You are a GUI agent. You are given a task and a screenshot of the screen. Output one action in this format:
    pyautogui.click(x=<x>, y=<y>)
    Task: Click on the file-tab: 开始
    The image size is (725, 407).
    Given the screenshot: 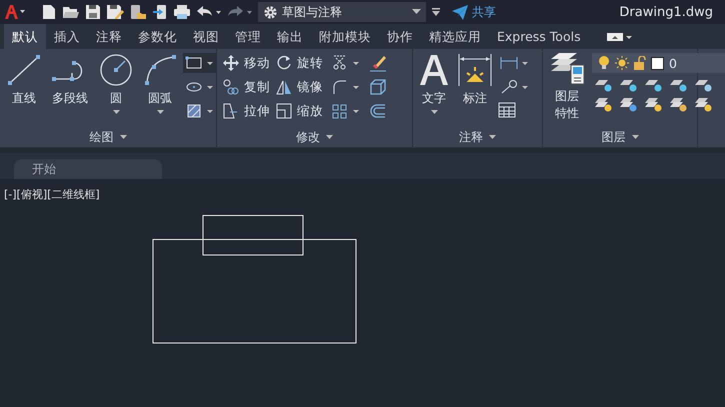 What is the action you would take?
    pyautogui.click(x=88, y=169)
    